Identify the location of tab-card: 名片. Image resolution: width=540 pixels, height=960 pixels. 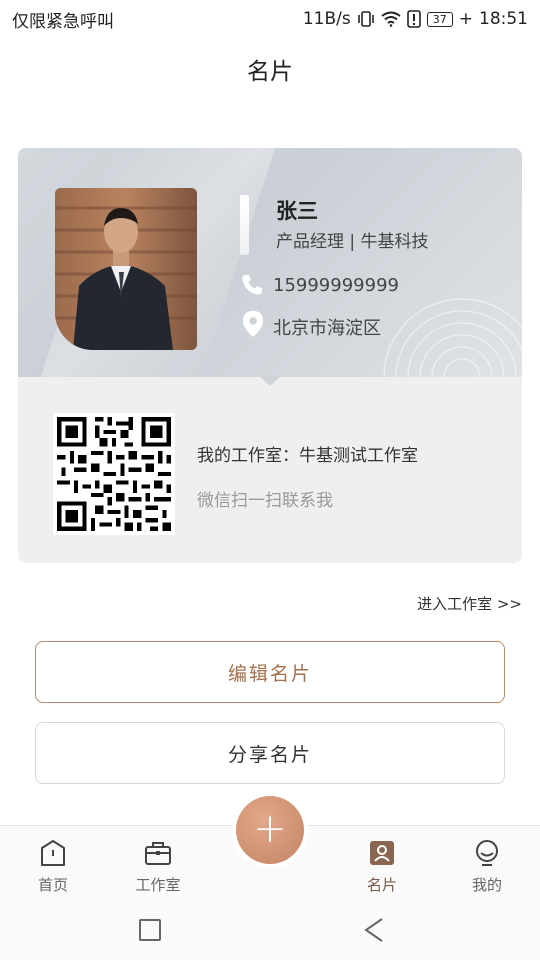
(382, 866).